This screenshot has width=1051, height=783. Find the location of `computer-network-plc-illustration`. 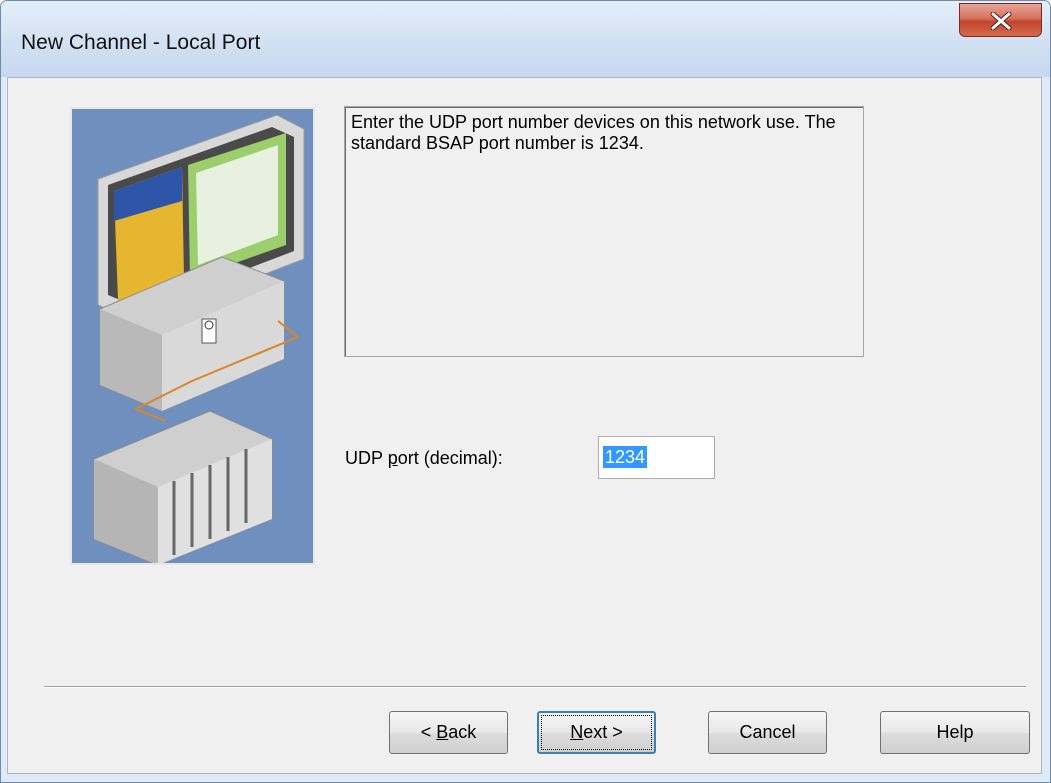

computer-network-plc-illustration is located at coordinates (192, 336).